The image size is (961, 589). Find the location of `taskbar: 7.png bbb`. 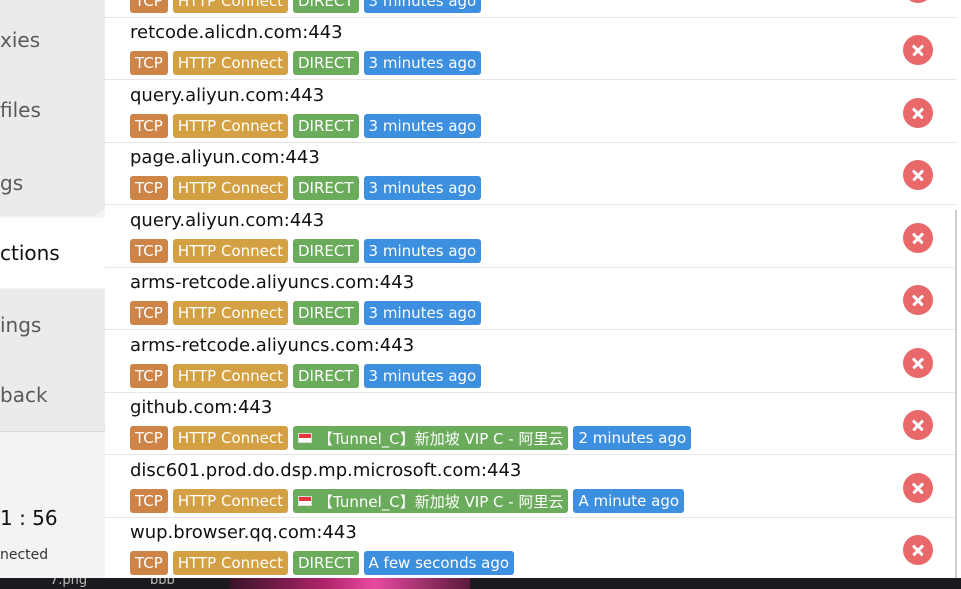

taskbar: 7.png bbb is located at coordinates (480, 583).